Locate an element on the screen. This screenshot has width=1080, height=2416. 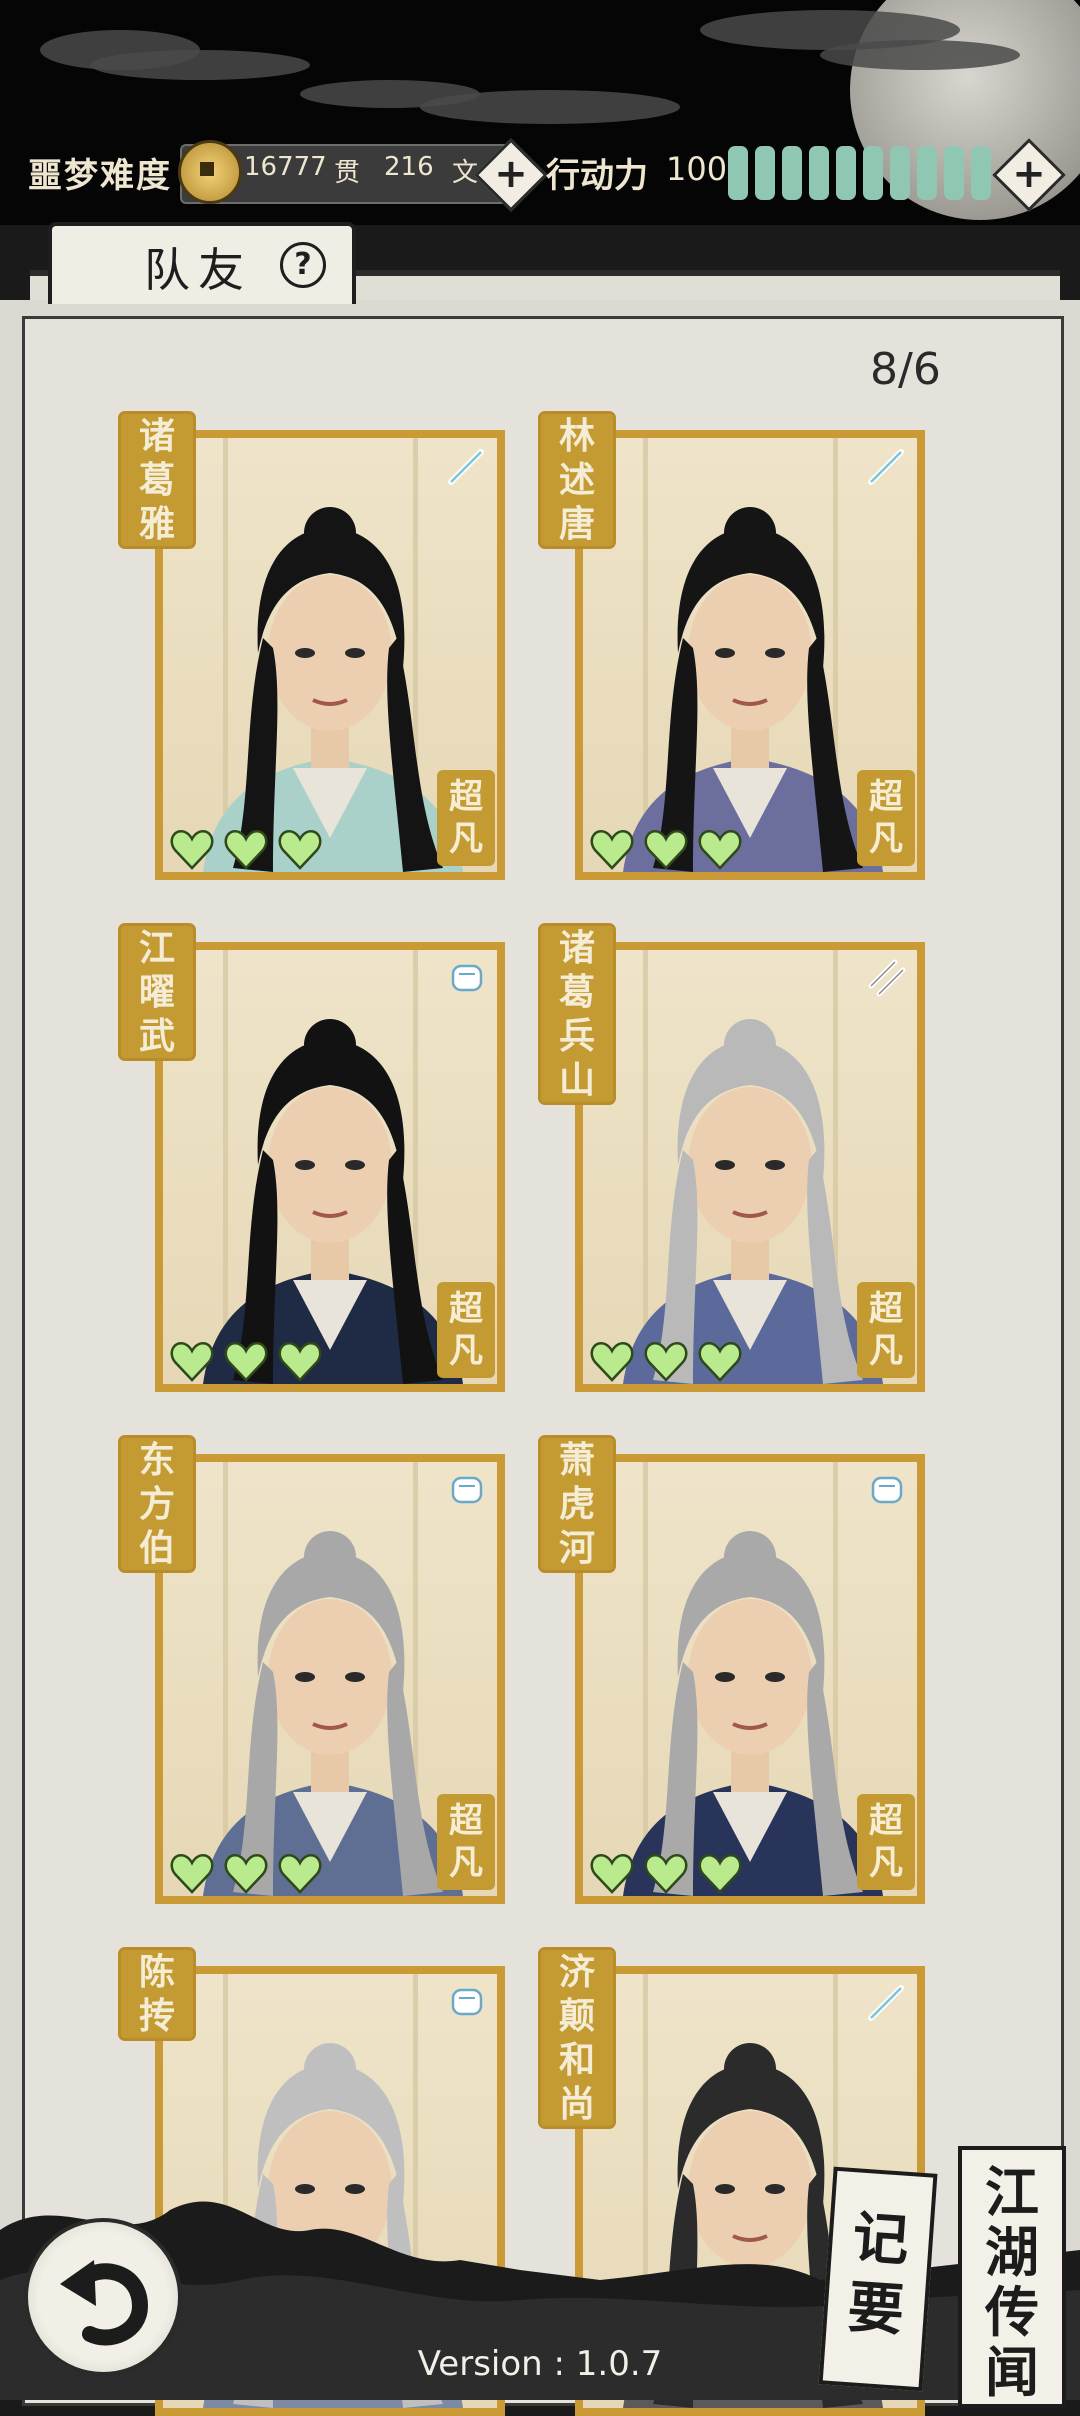
teammate-card: 江曜武超凡 is located at coordinates (313, 1159).